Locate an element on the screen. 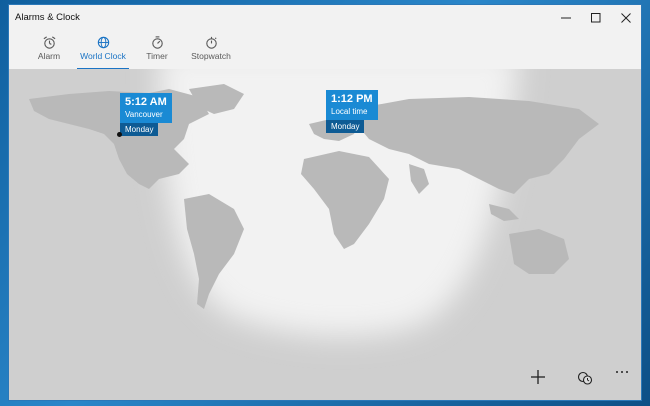  tab-alarm: Alarm is located at coordinates (49, 51).